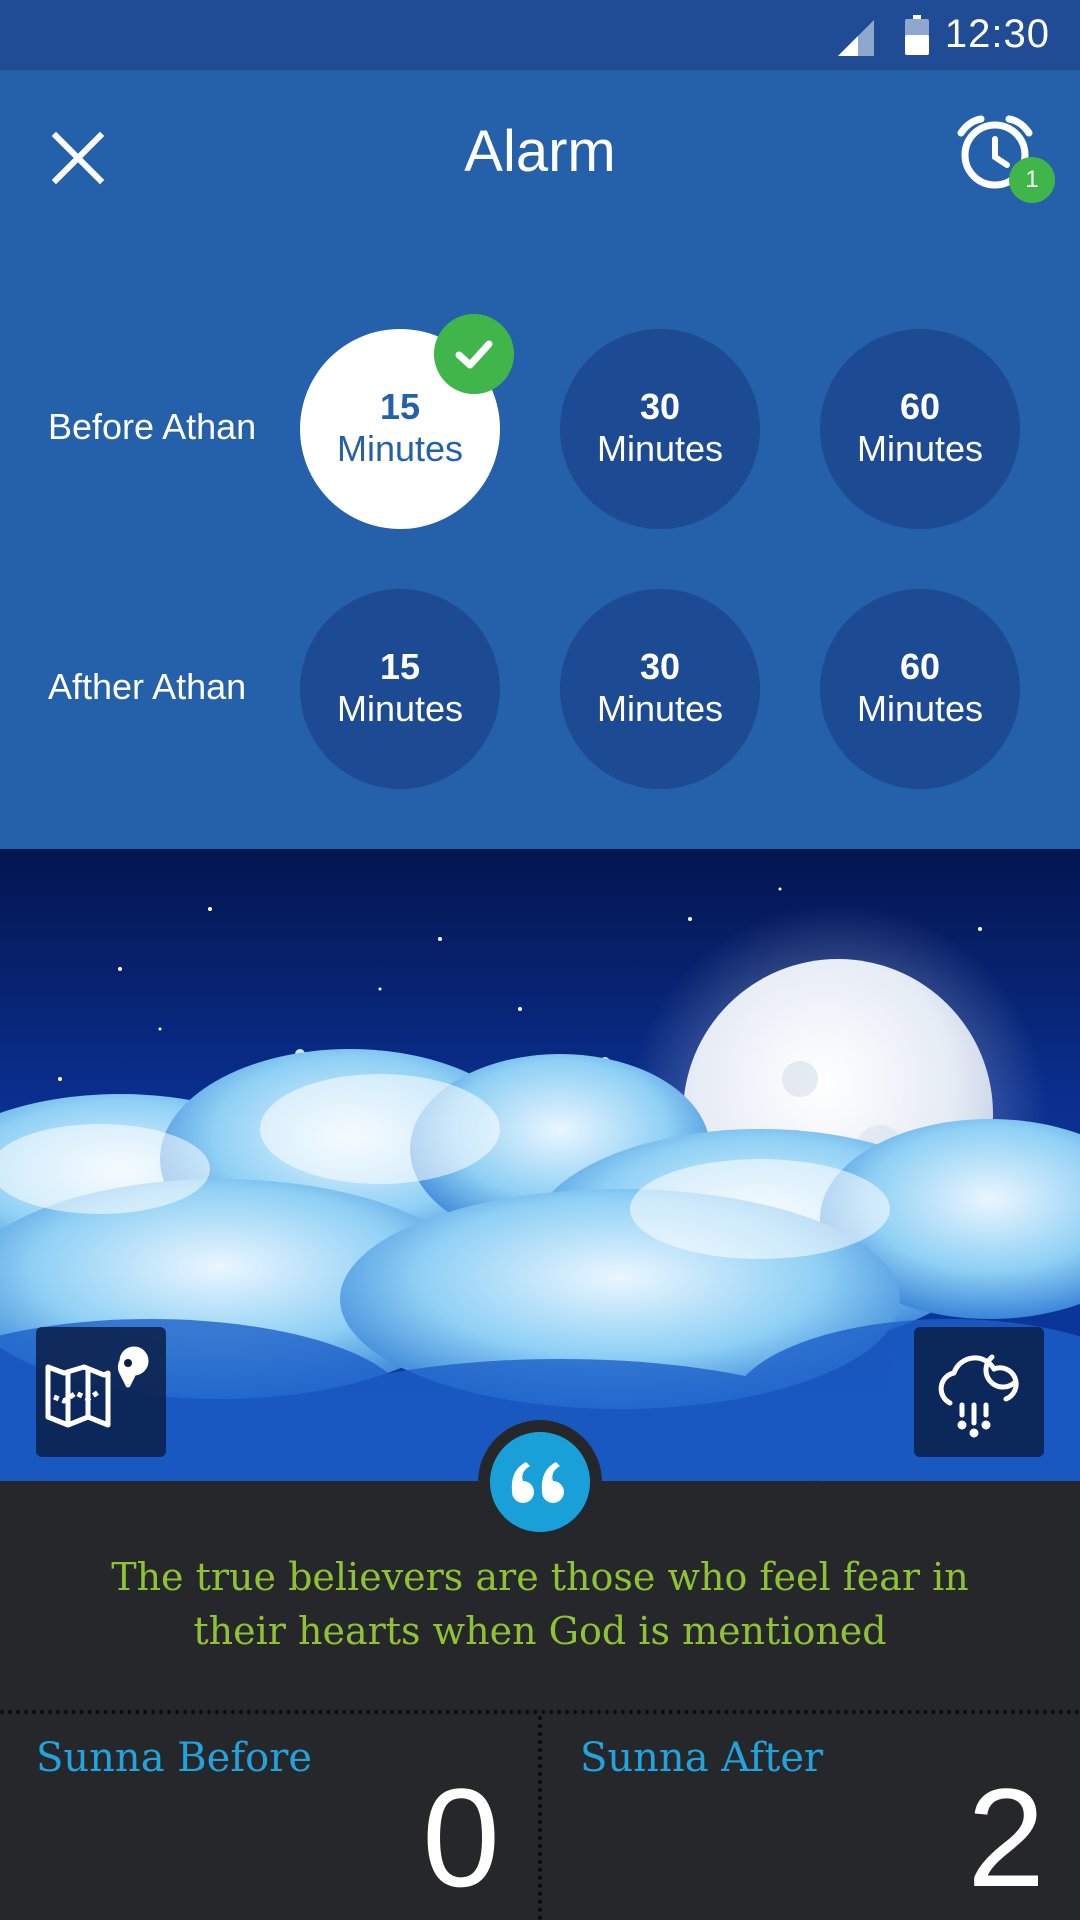 The height and width of the screenshot is (1920, 1080). Describe the element at coordinates (917, 35) in the screenshot. I see `battery-icon` at that location.